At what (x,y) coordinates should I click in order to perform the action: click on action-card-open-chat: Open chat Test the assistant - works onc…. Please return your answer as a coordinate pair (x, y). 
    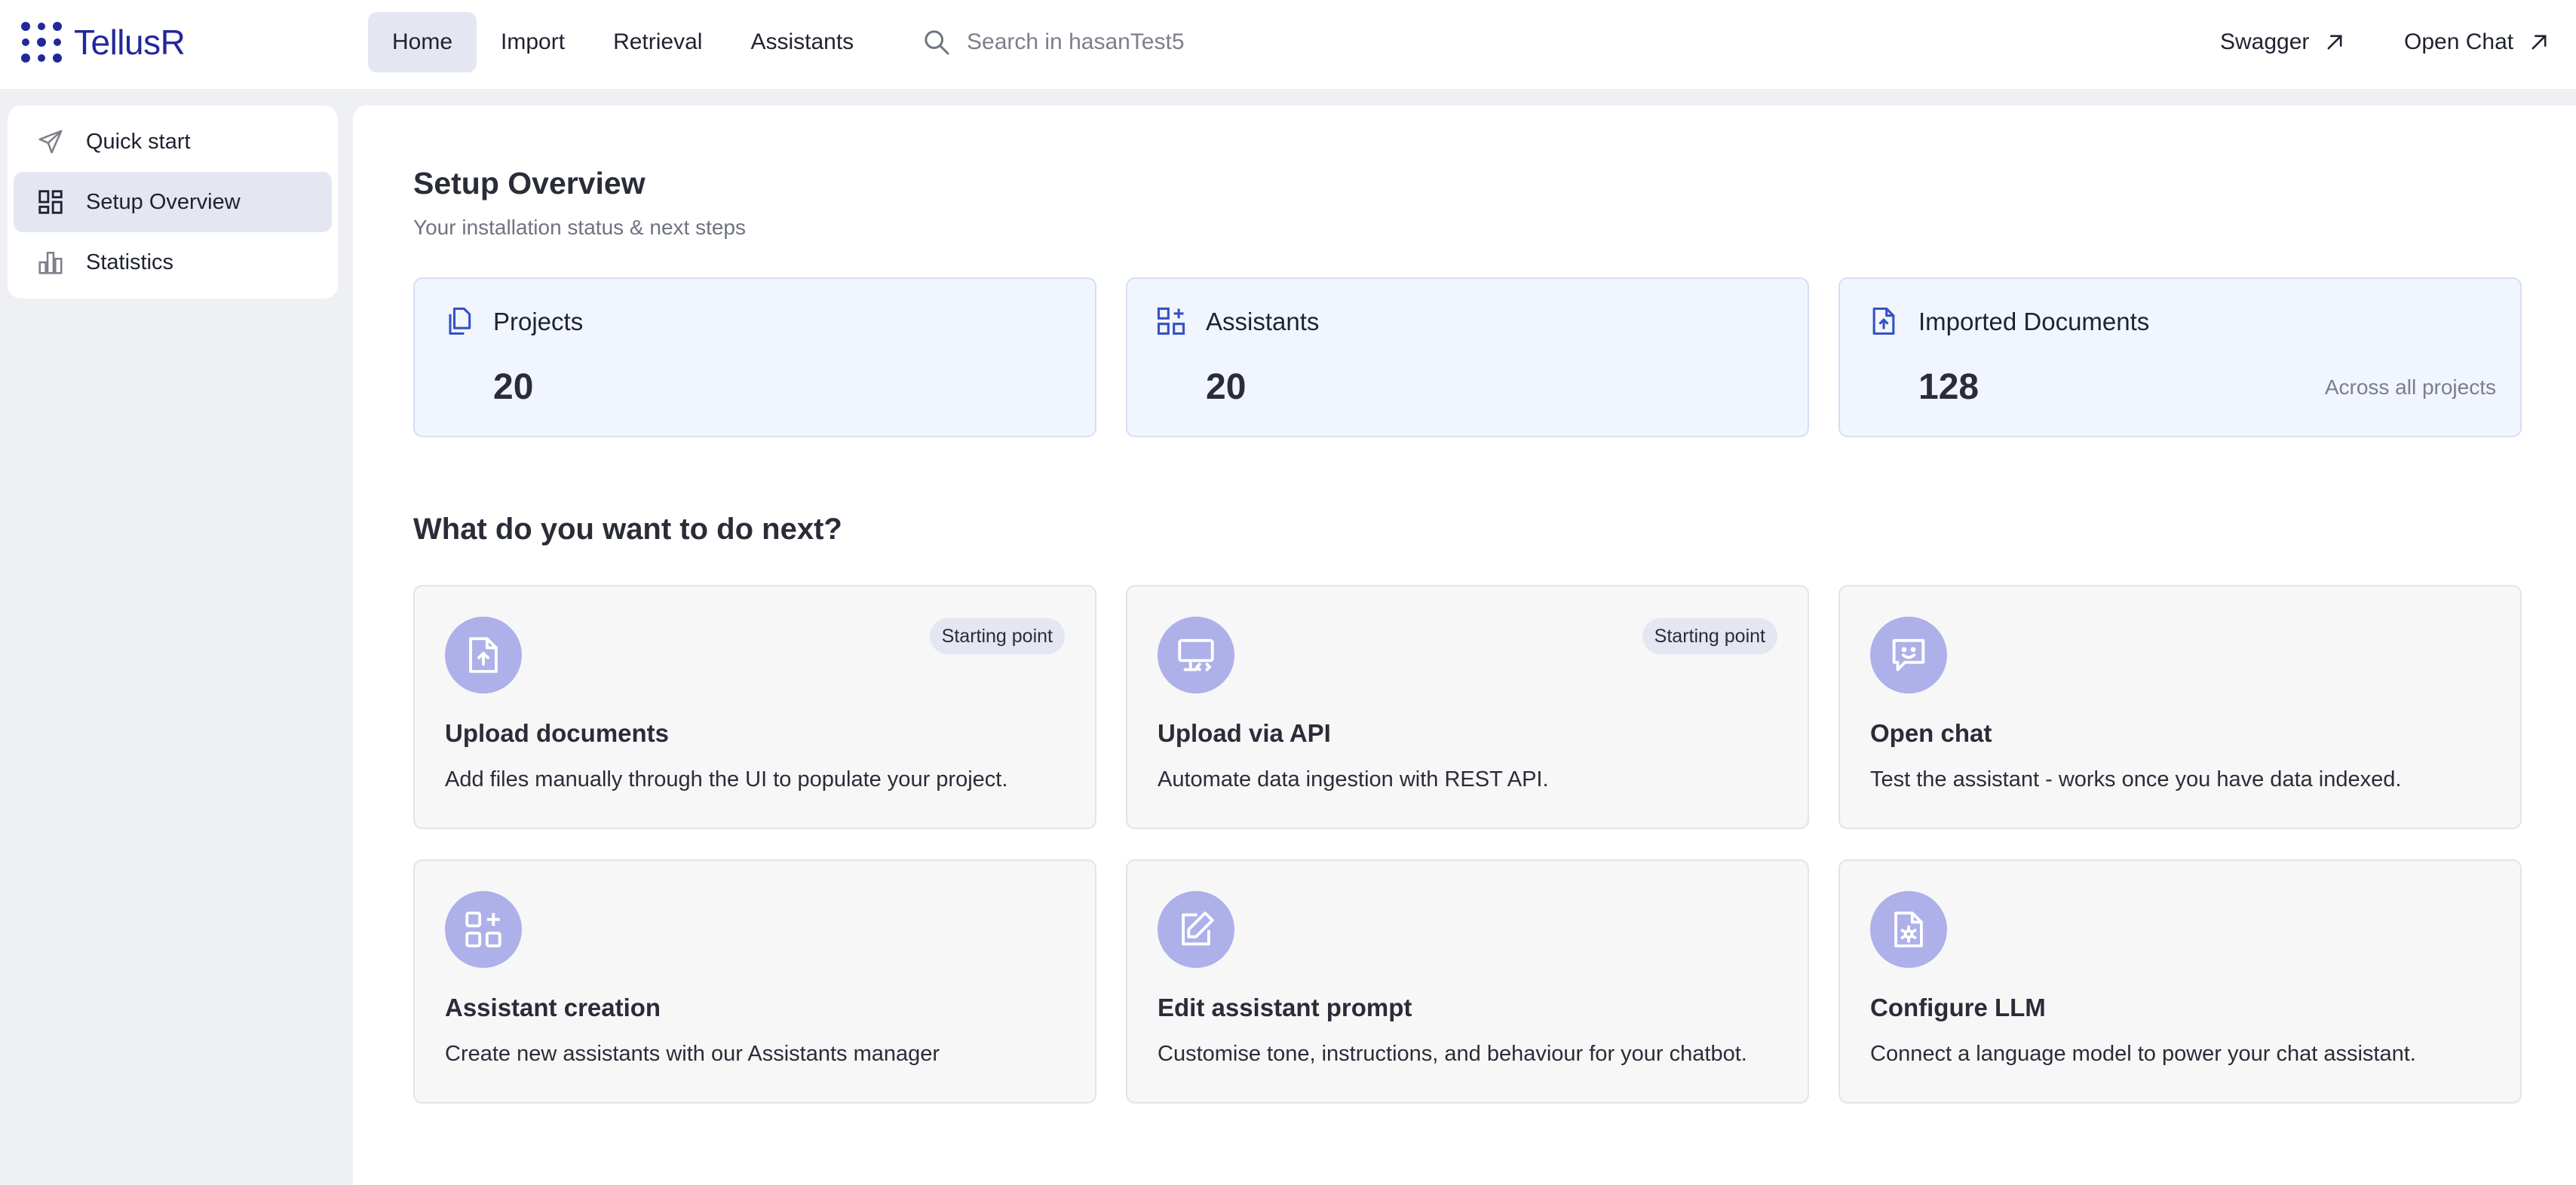
    Looking at the image, I should click on (2180, 707).